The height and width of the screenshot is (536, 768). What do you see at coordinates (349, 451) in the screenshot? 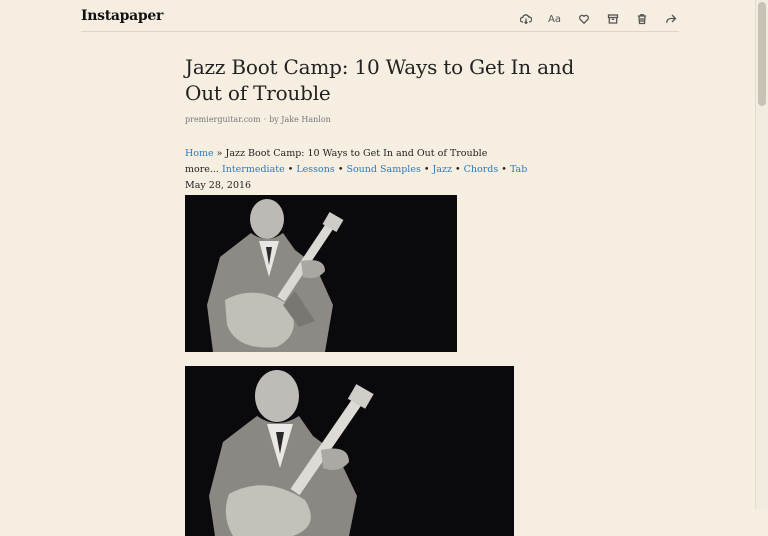
I see `guitarist-photo-large` at bounding box center [349, 451].